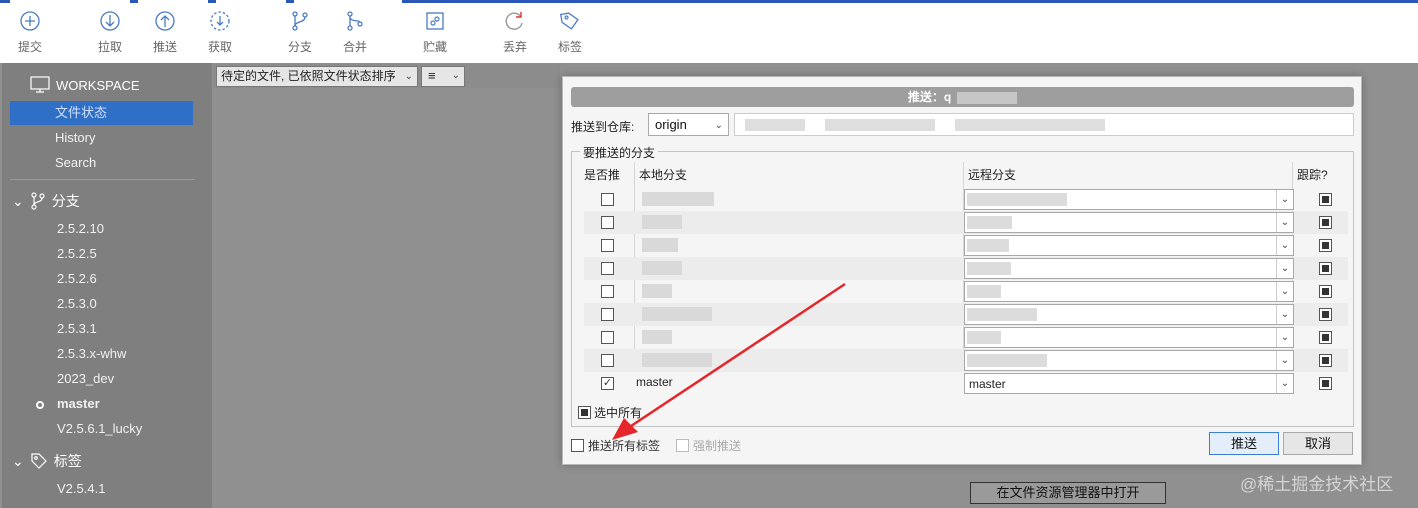 This screenshot has width=1418, height=508. What do you see at coordinates (610, 412) in the screenshot?
I see `select-all-checkbox: 选中所有` at bounding box center [610, 412].